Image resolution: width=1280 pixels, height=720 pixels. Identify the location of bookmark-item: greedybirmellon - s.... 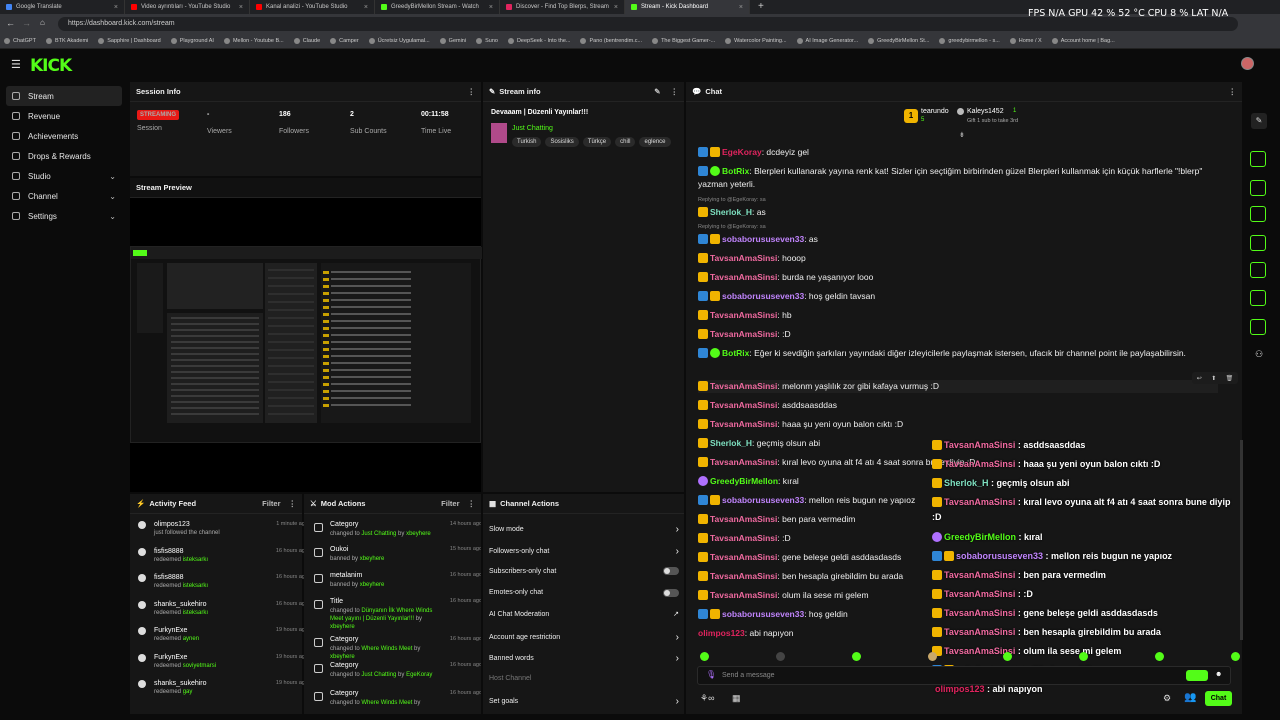
(969, 41).